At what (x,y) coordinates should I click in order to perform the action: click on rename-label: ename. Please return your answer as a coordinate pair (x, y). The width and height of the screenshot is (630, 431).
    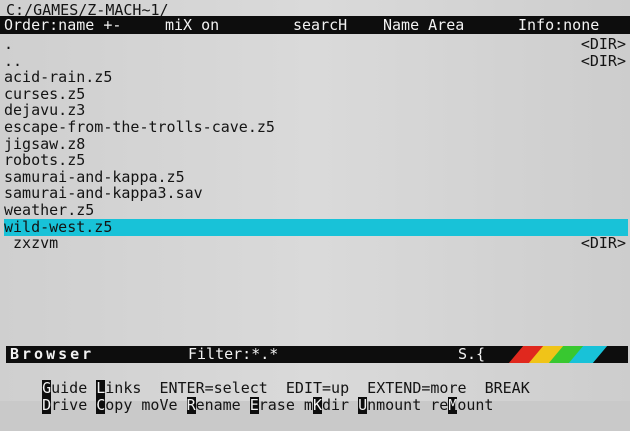
    Looking at the image, I should click on (222, 405).